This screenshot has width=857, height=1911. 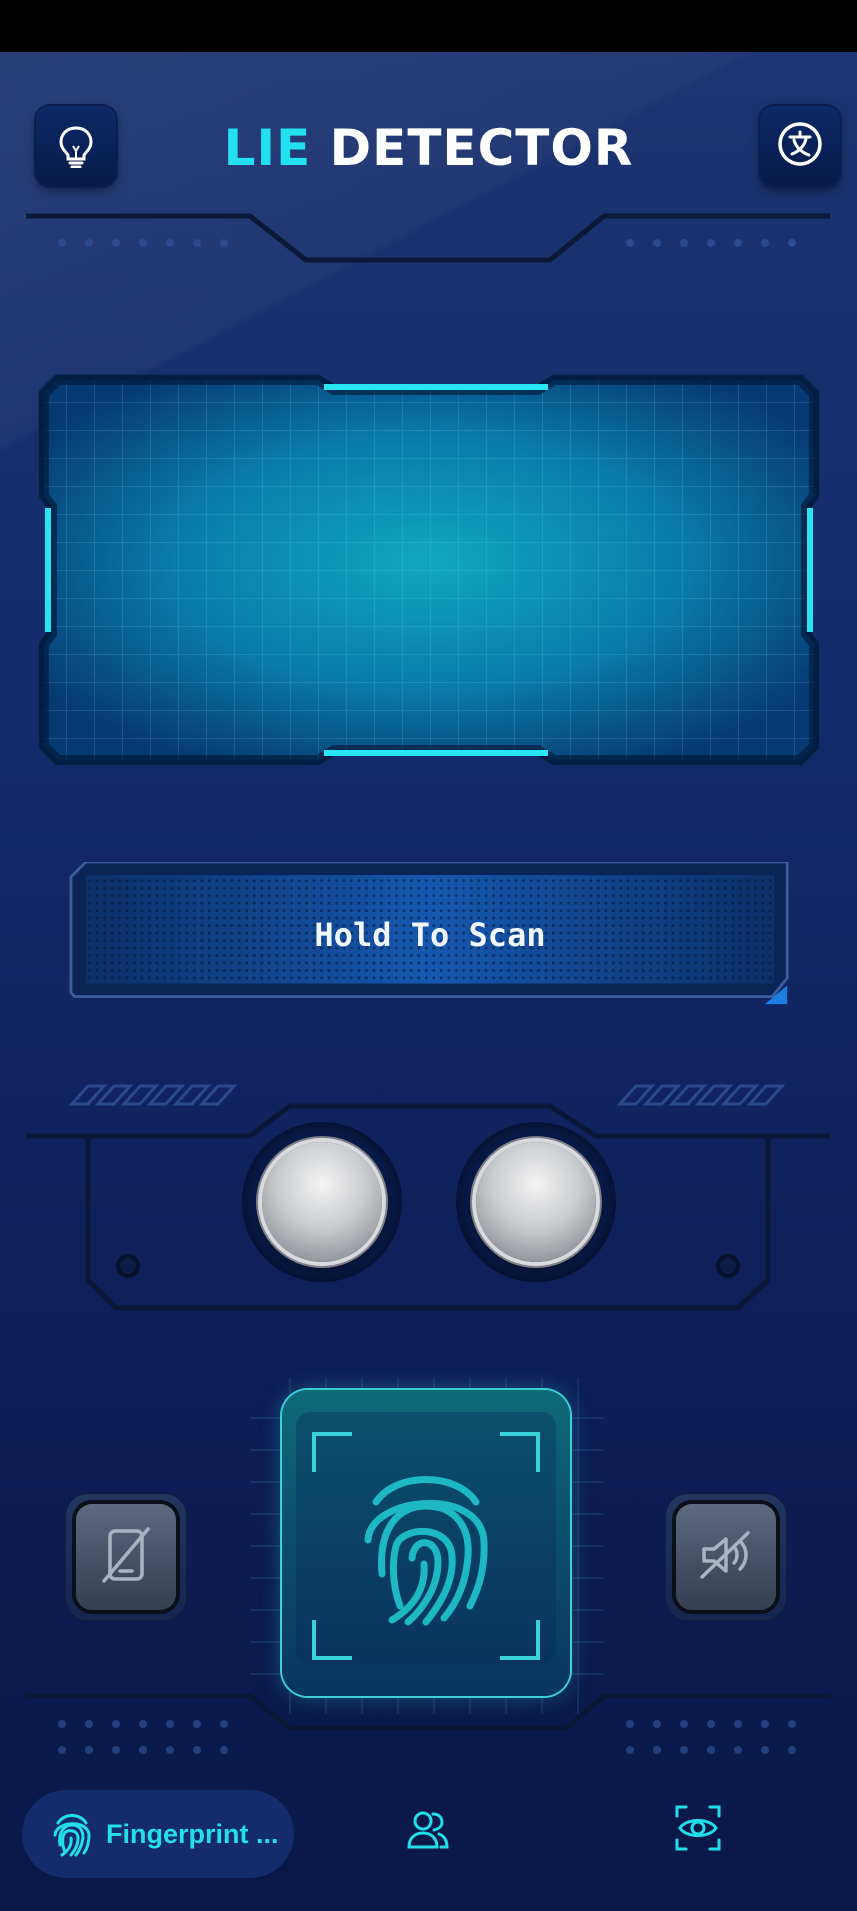 I want to click on screen-toggle-button, so click(x=126, y=1557).